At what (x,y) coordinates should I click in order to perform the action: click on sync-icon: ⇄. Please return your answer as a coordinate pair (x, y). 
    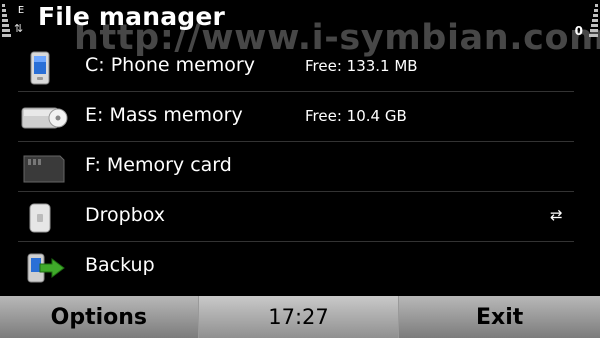
    Looking at the image, I should click on (556, 215).